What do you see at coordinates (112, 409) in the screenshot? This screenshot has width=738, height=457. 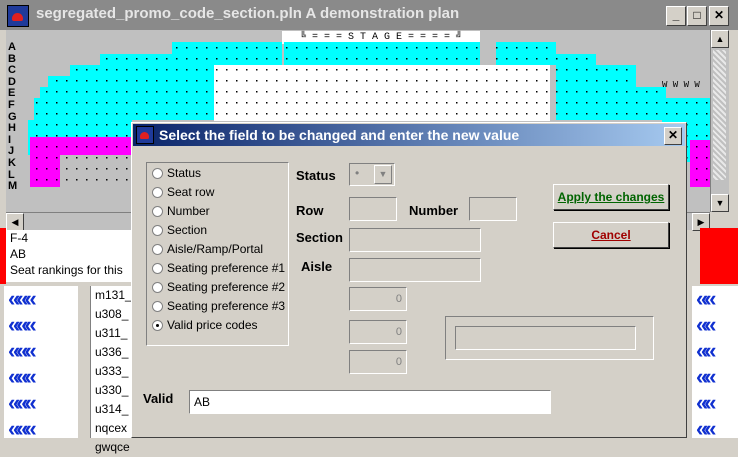 I see `list-item: u314_` at bounding box center [112, 409].